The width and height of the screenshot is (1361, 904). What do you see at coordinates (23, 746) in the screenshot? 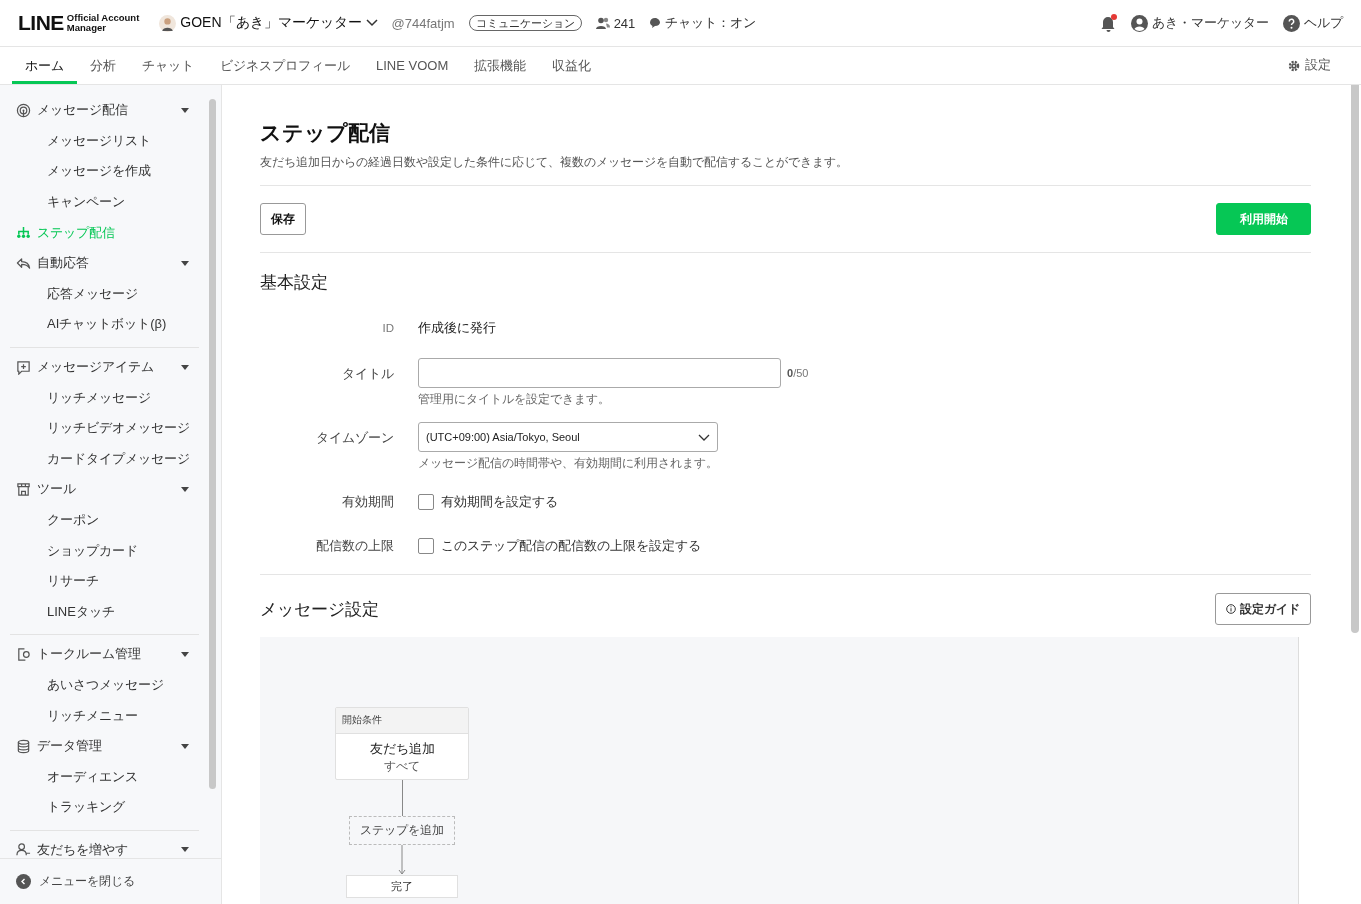
I see `database-icon` at bounding box center [23, 746].